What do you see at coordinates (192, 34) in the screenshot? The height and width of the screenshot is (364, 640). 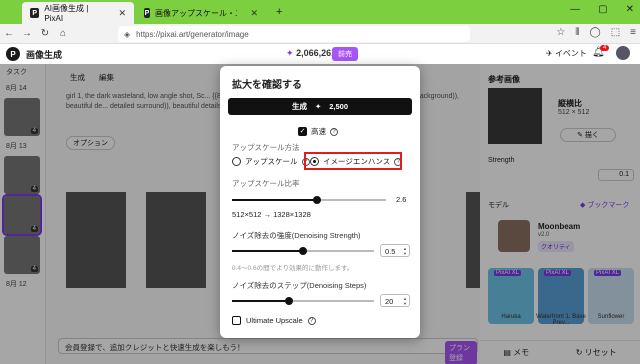 I see `url-text: https://pixai.art/generator/image` at bounding box center [192, 34].